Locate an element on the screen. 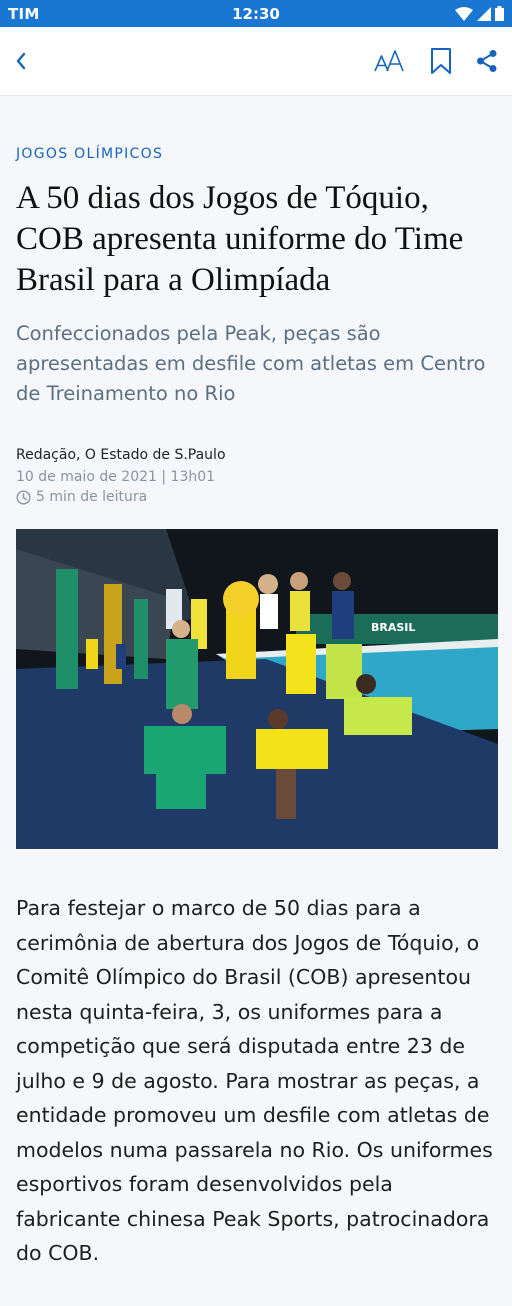 This screenshot has height=1306, width=512. article-toolbar is located at coordinates (256, 61).